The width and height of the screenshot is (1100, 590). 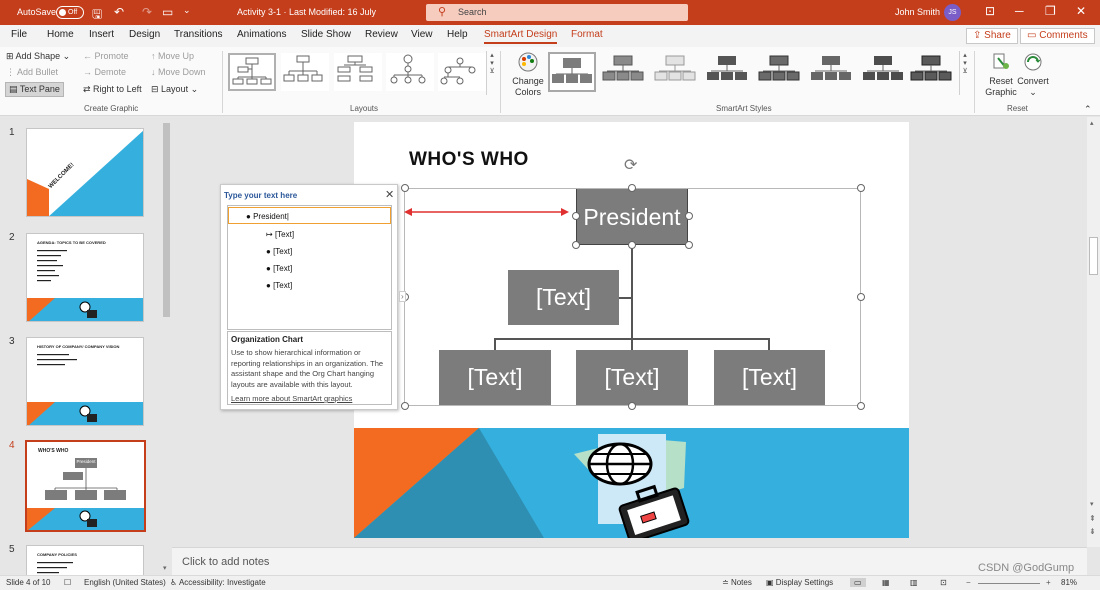 What do you see at coordinates (1048, 582) in the screenshot?
I see `zoom-in-icon: +` at bounding box center [1048, 582].